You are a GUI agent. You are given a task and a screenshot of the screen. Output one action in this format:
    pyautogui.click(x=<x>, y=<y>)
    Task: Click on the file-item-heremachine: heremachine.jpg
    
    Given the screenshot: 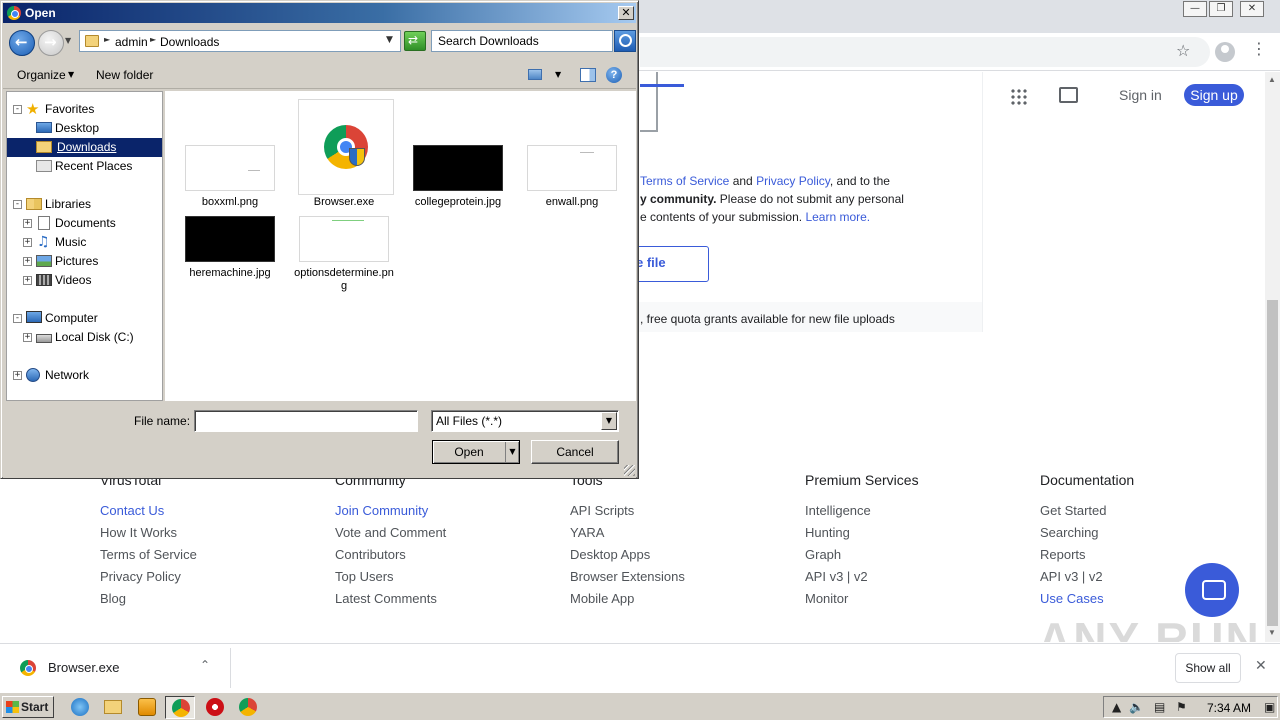 What is the action you would take?
    pyautogui.click(x=230, y=251)
    